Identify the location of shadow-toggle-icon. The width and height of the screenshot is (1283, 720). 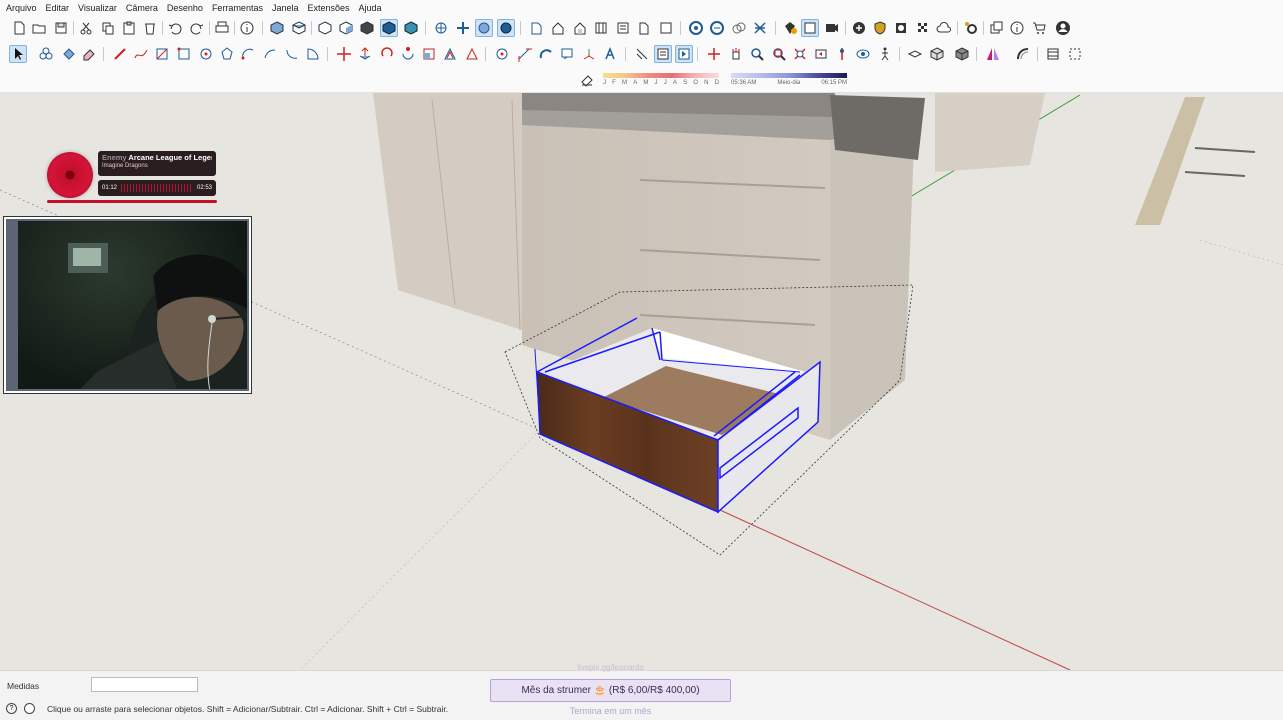
(587, 80).